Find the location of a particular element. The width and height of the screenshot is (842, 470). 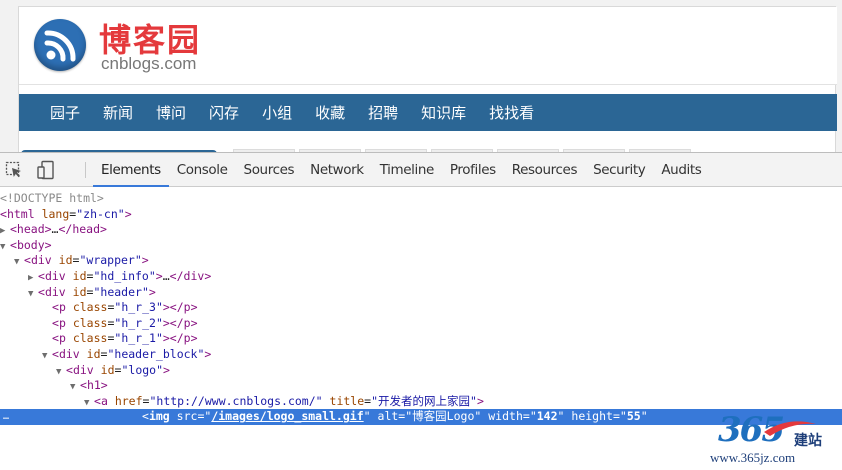

rss-logo-icon is located at coordinates (60, 45).